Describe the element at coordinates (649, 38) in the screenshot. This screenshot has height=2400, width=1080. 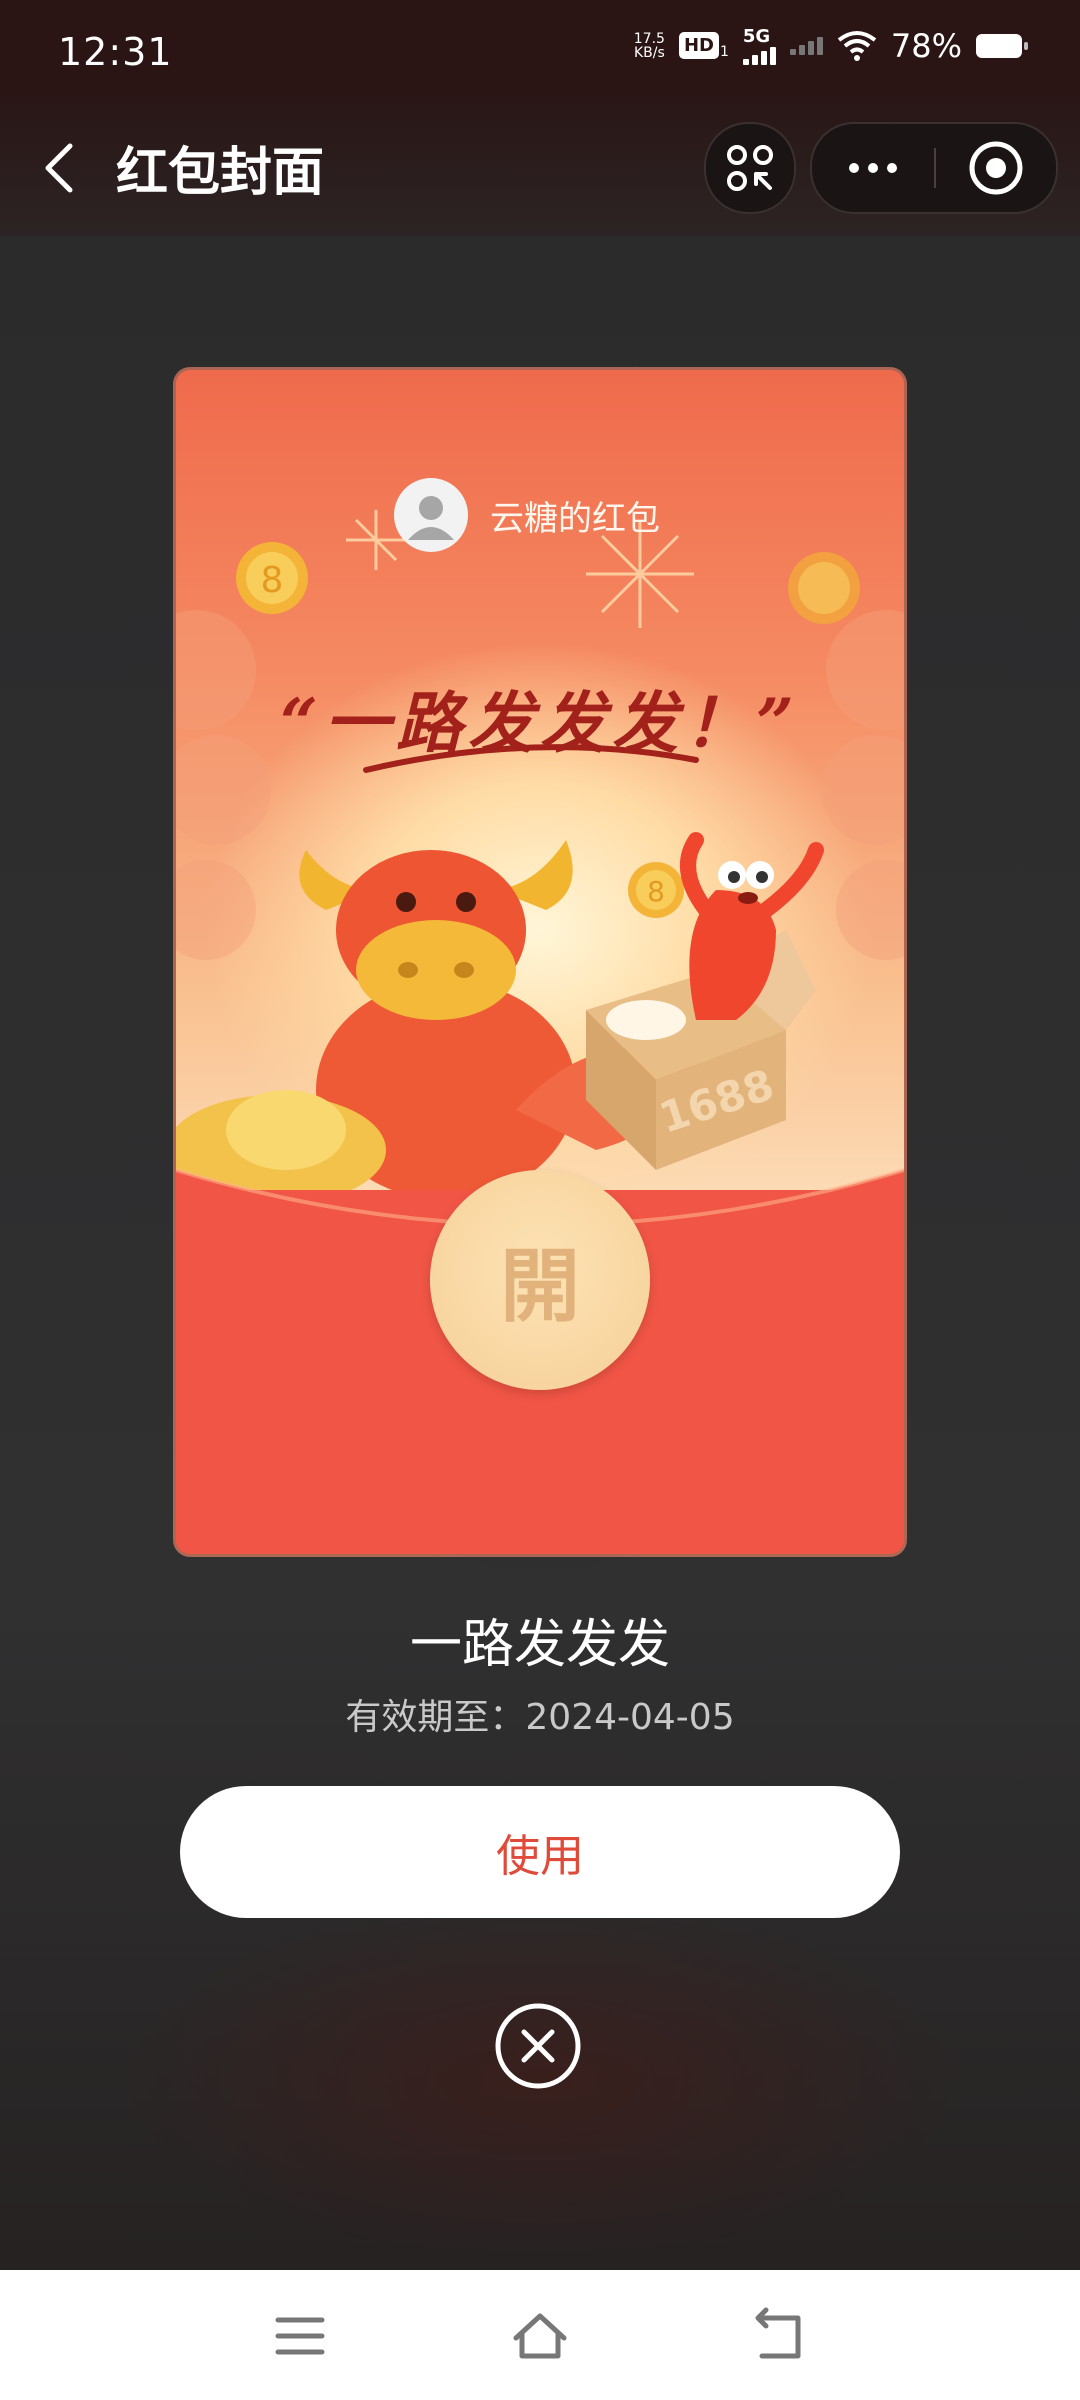
I see `net-speed-value: 17.5` at that location.